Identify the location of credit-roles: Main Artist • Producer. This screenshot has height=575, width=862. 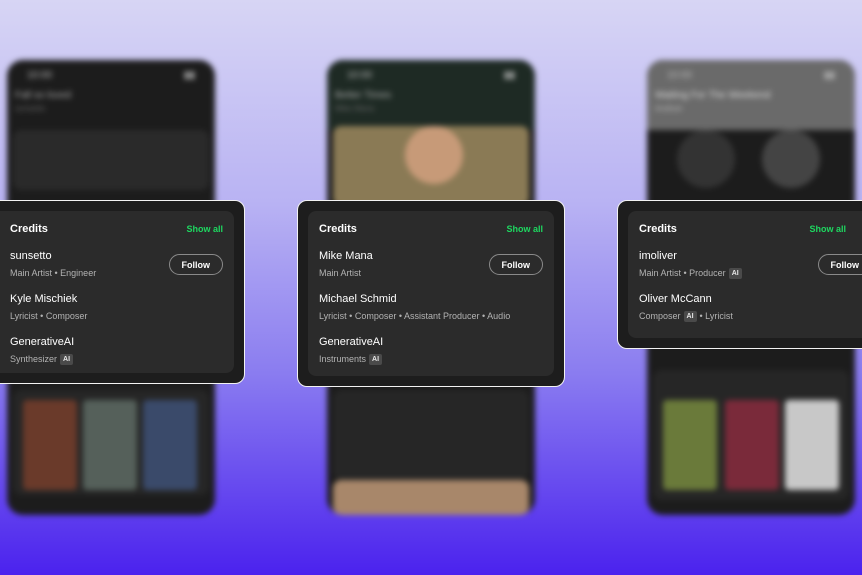
(682, 273).